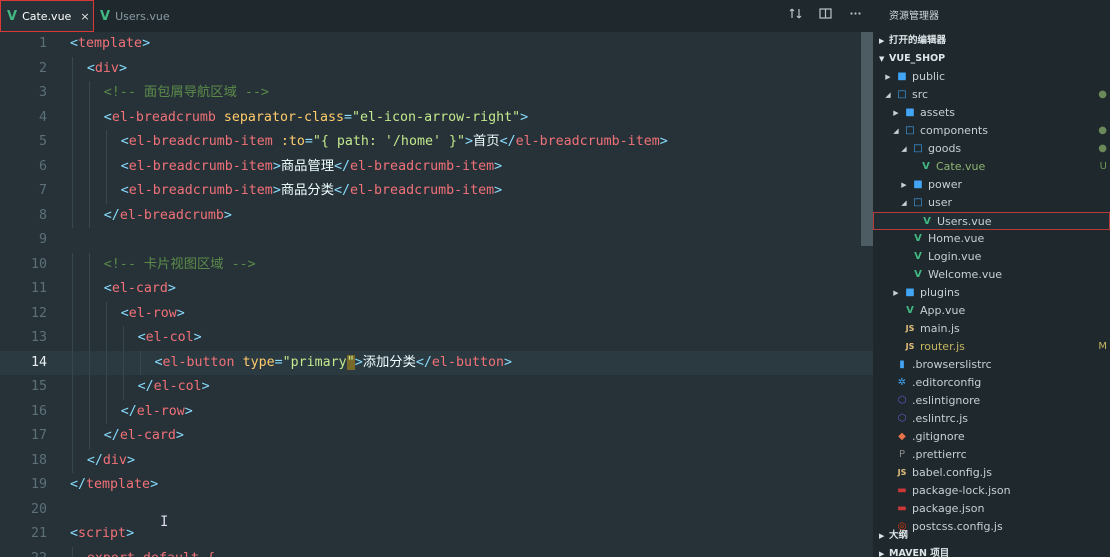  What do you see at coordinates (422, 190) in the screenshot?
I see `code-token: el-breadcrumb-item` at bounding box center [422, 190].